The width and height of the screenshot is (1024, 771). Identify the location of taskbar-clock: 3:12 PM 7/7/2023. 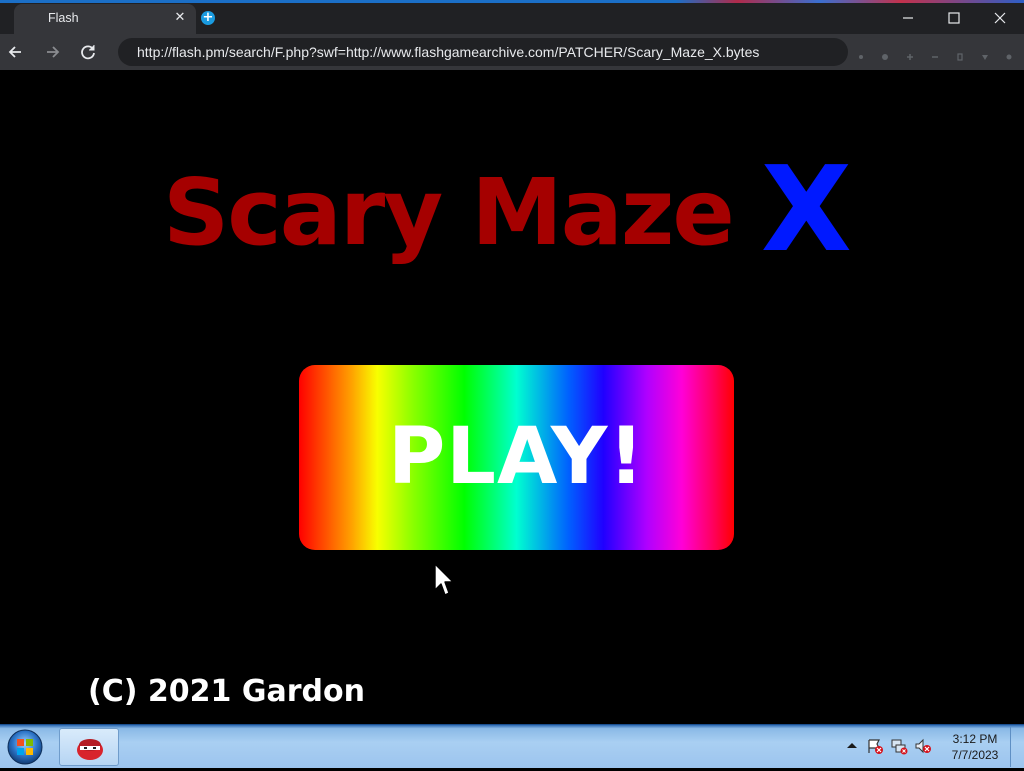
(975, 747).